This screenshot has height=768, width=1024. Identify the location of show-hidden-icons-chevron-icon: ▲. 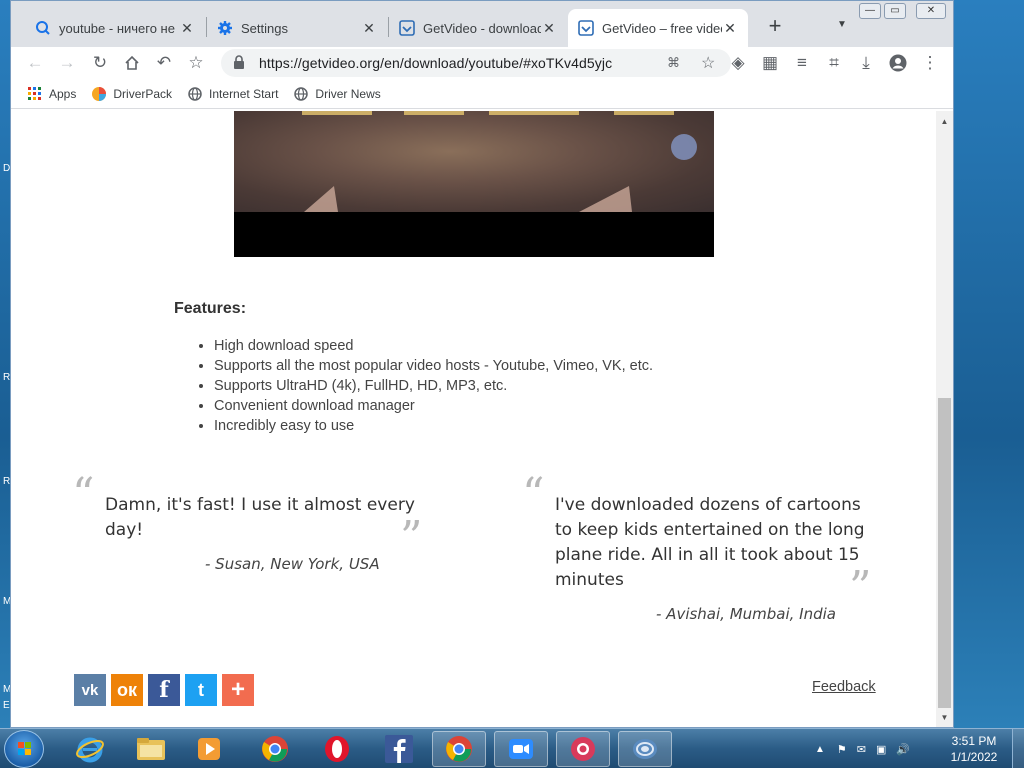
(820, 749).